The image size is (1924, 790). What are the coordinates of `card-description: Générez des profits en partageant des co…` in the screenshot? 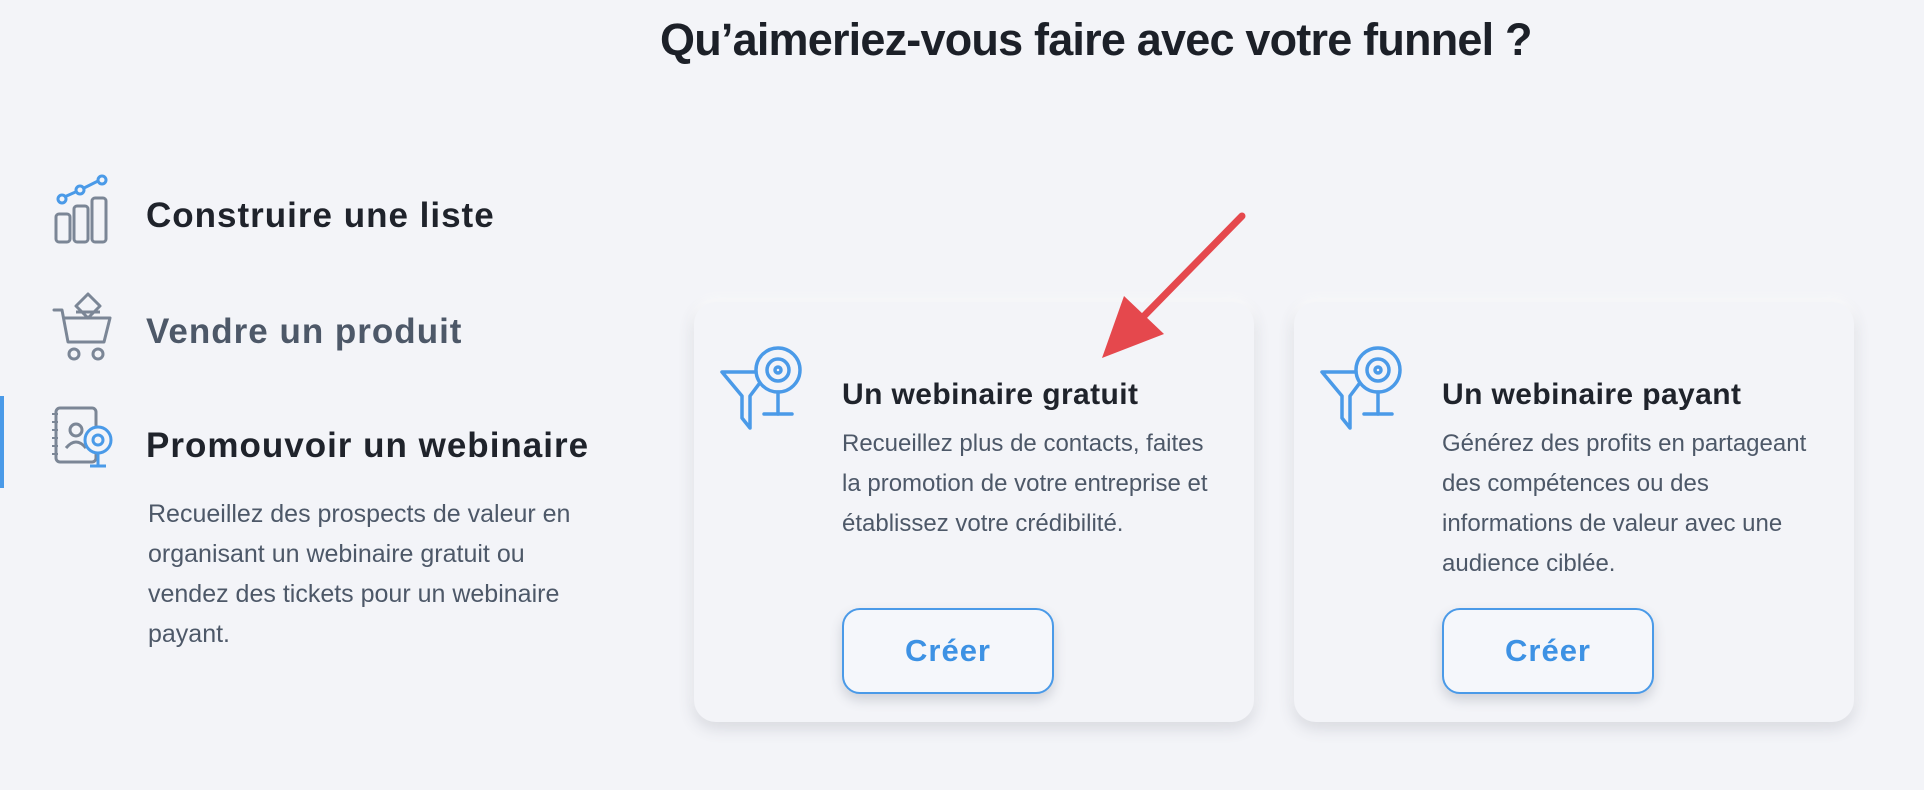 It's located at (1624, 503).